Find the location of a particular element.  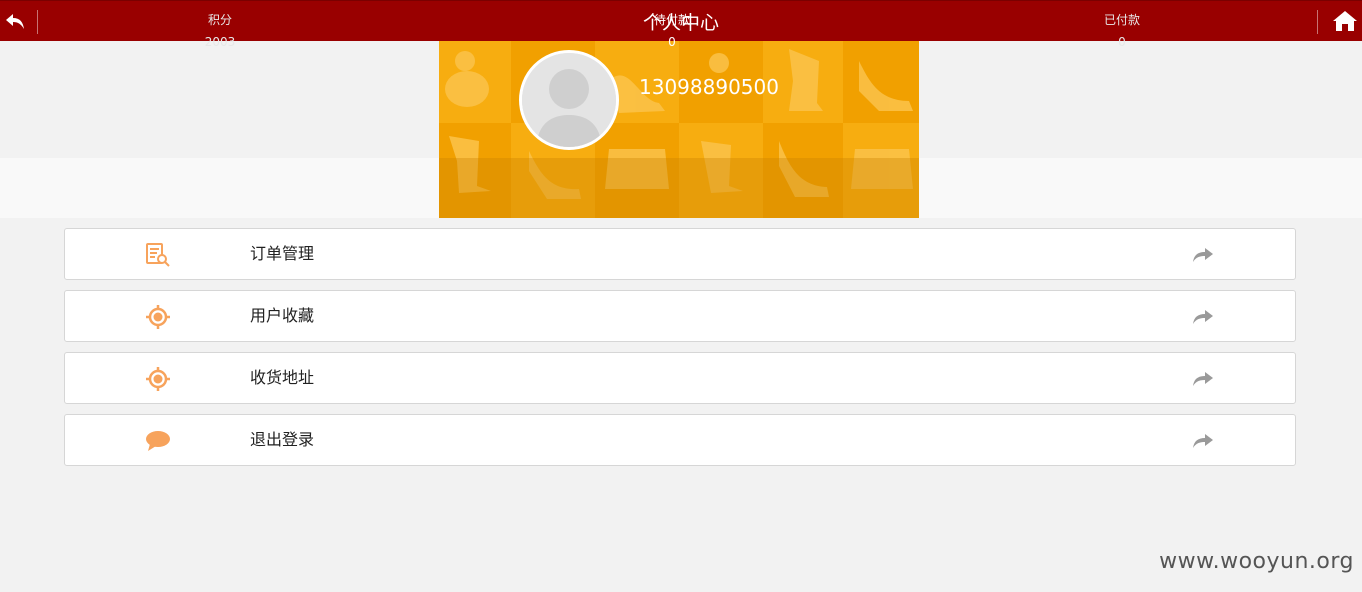

stats-overlay is located at coordinates (679, 188).